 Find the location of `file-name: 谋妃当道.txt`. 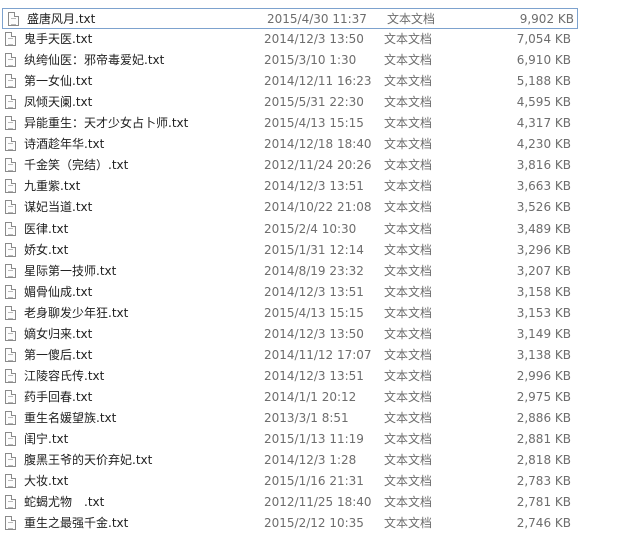

file-name: 谋妃当道.txt is located at coordinates (58, 207).